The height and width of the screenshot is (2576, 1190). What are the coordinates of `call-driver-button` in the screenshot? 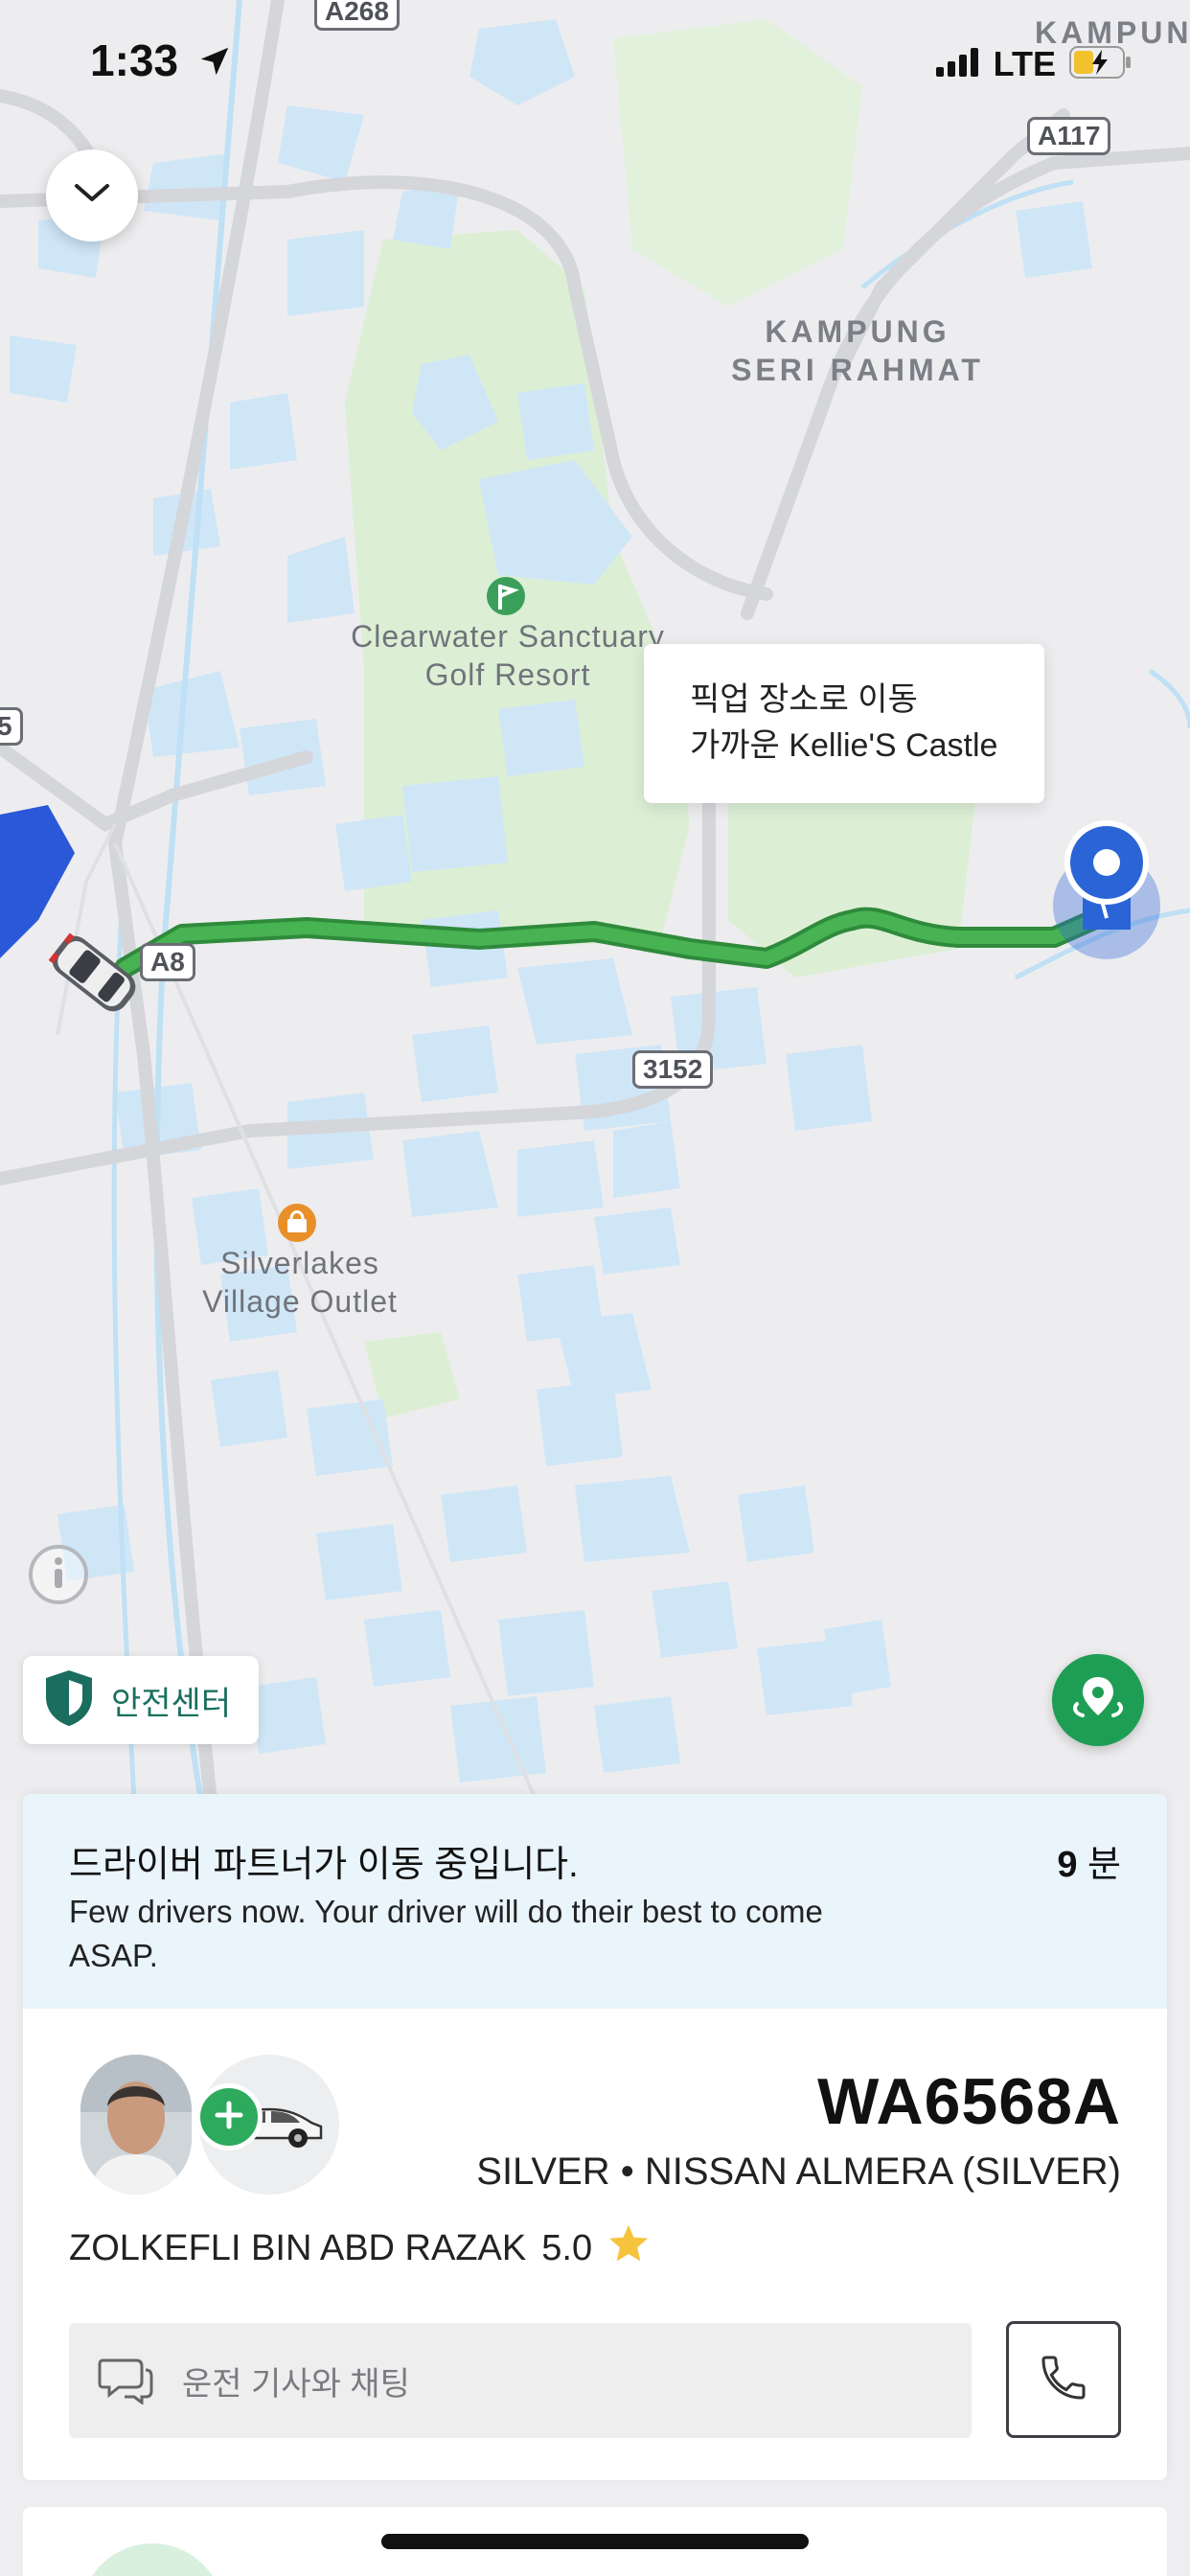 It's located at (1064, 2379).